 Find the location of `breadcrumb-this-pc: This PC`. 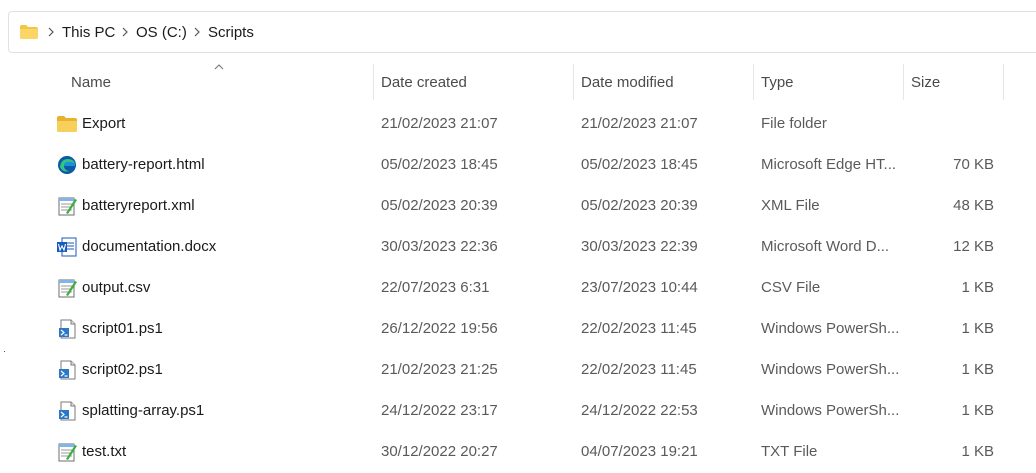

breadcrumb-this-pc: This PC is located at coordinates (88, 32).